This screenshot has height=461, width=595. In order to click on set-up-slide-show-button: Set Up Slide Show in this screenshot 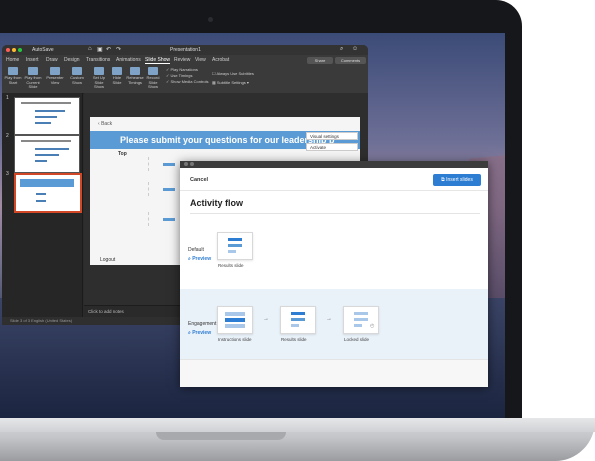, I will do `click(99, 78)`.